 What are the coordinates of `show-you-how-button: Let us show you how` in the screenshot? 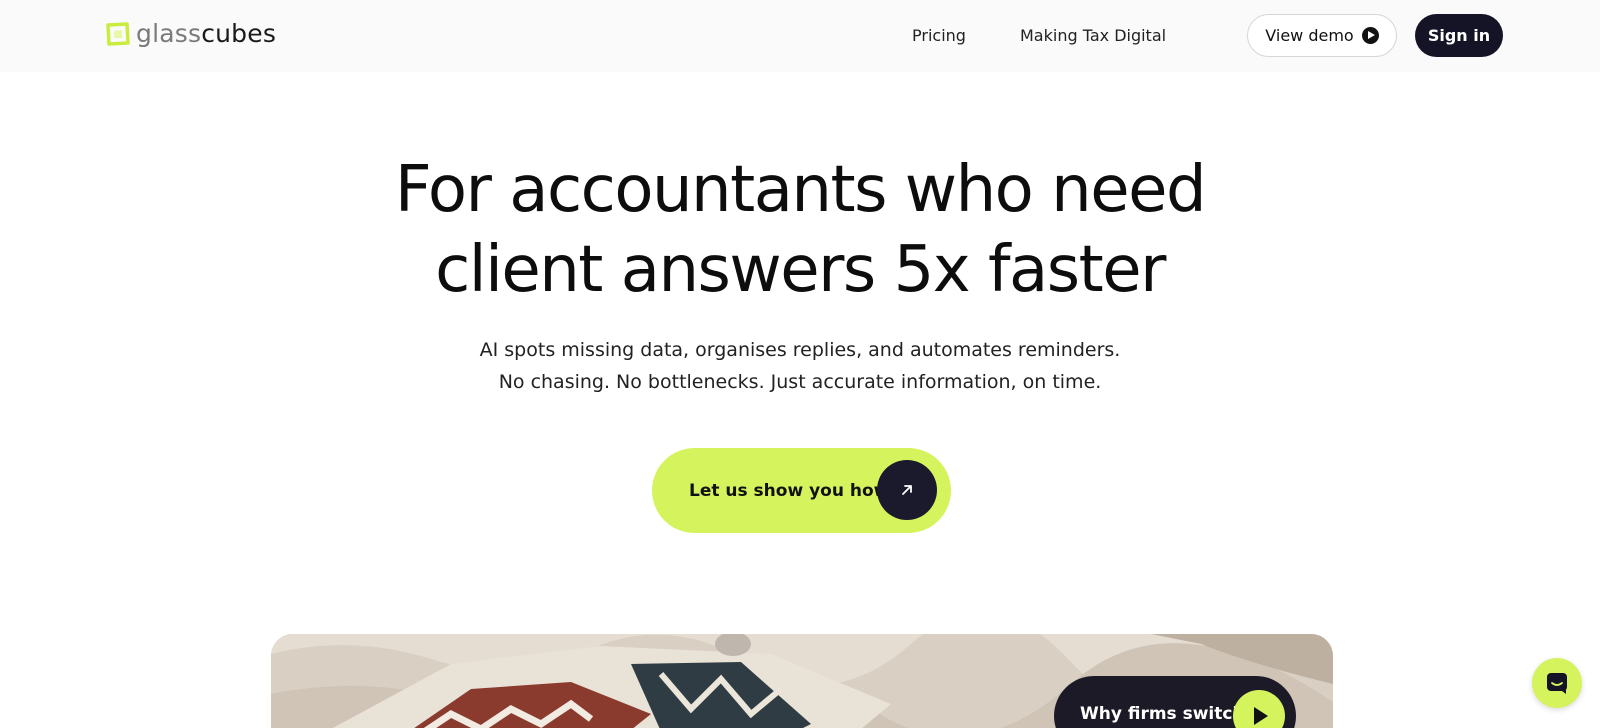 It's located at (801, 490).